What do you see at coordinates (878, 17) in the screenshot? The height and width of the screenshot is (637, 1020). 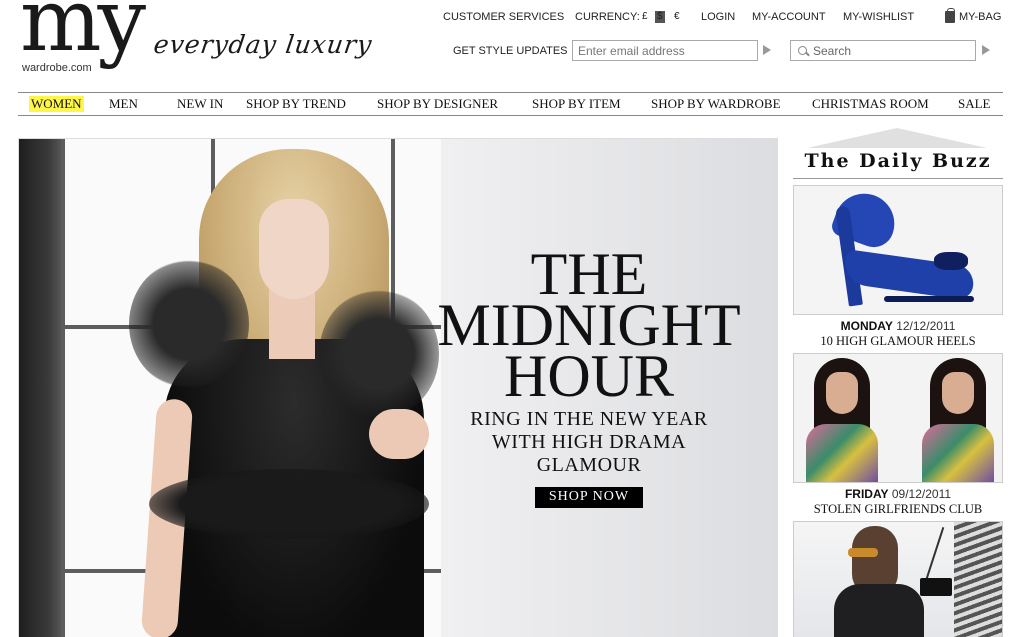 I see `my-wishlist-link: MY-WISHLIST` at bounding box center [878, 17].